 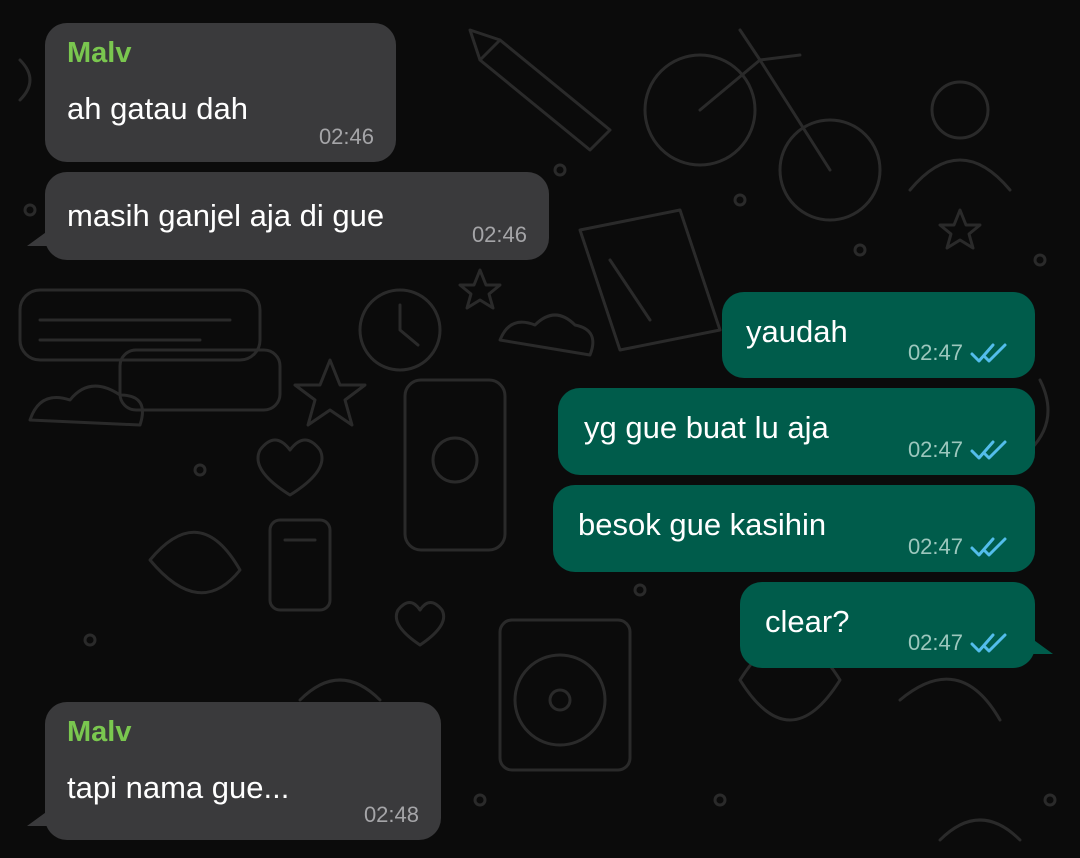 What do you see at coordinates (391, 814) in the screenshot?
I see `message-time: 02:48` at bounding box center [391, 814].